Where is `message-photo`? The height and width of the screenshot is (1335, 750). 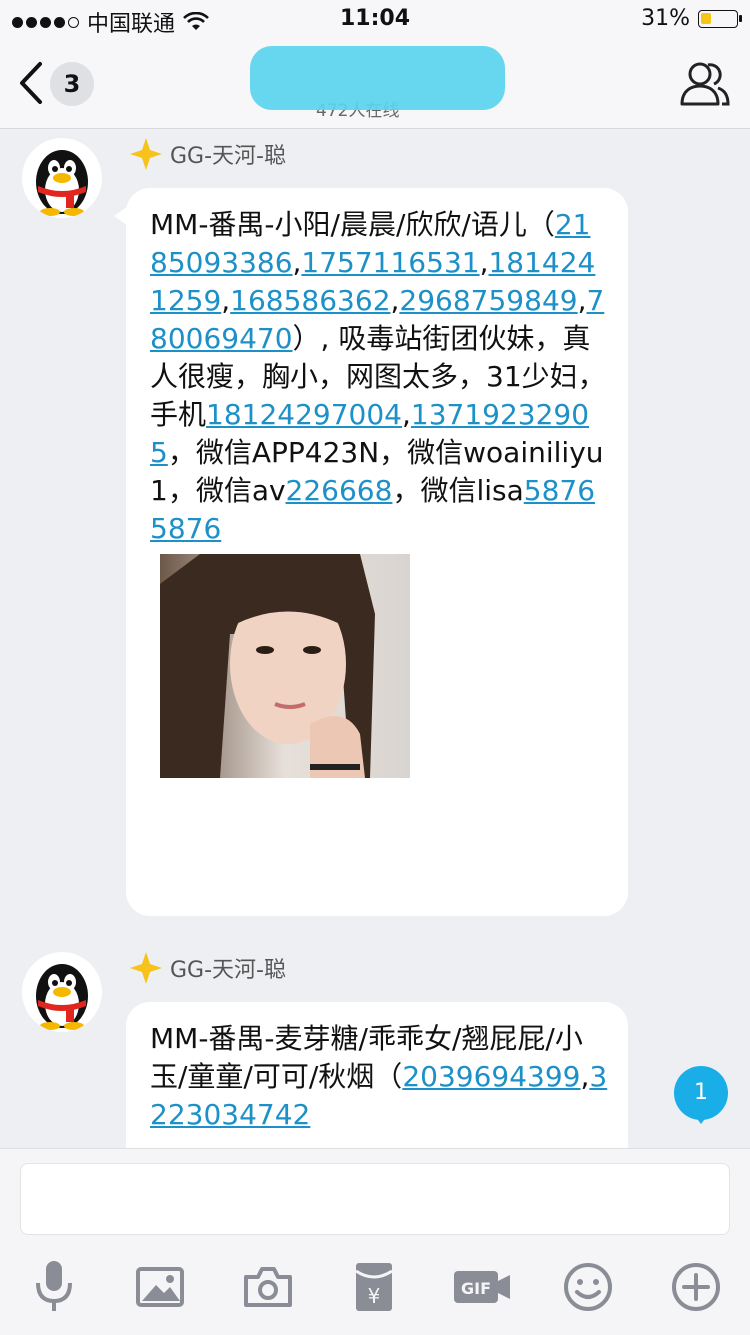
message-photo is located at coordinates (285, 666).